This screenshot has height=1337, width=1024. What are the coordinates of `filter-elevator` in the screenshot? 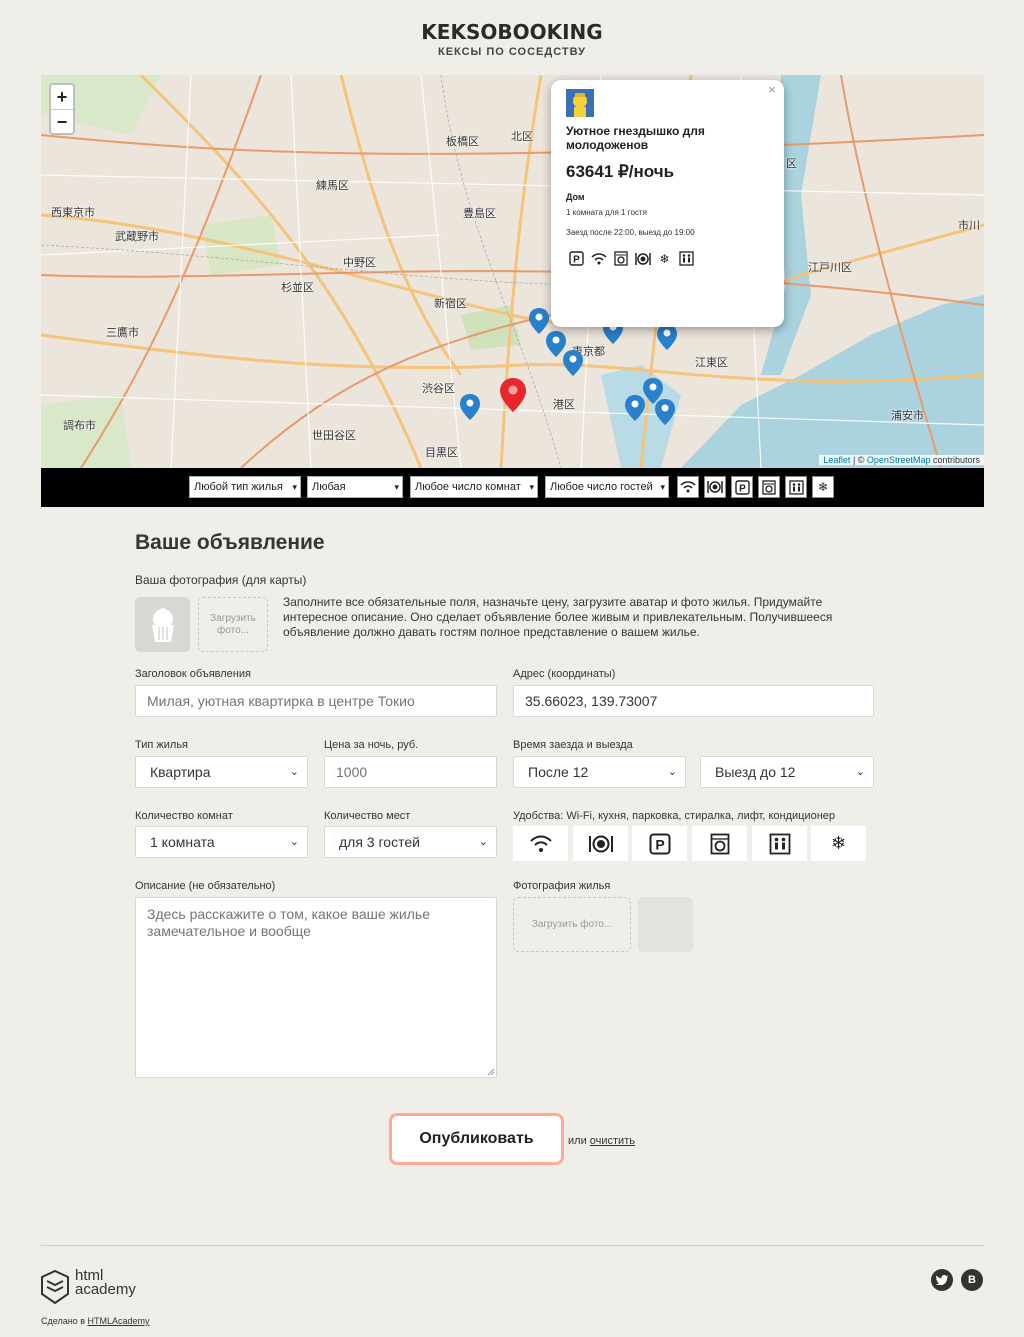 It's located at (796, 487).